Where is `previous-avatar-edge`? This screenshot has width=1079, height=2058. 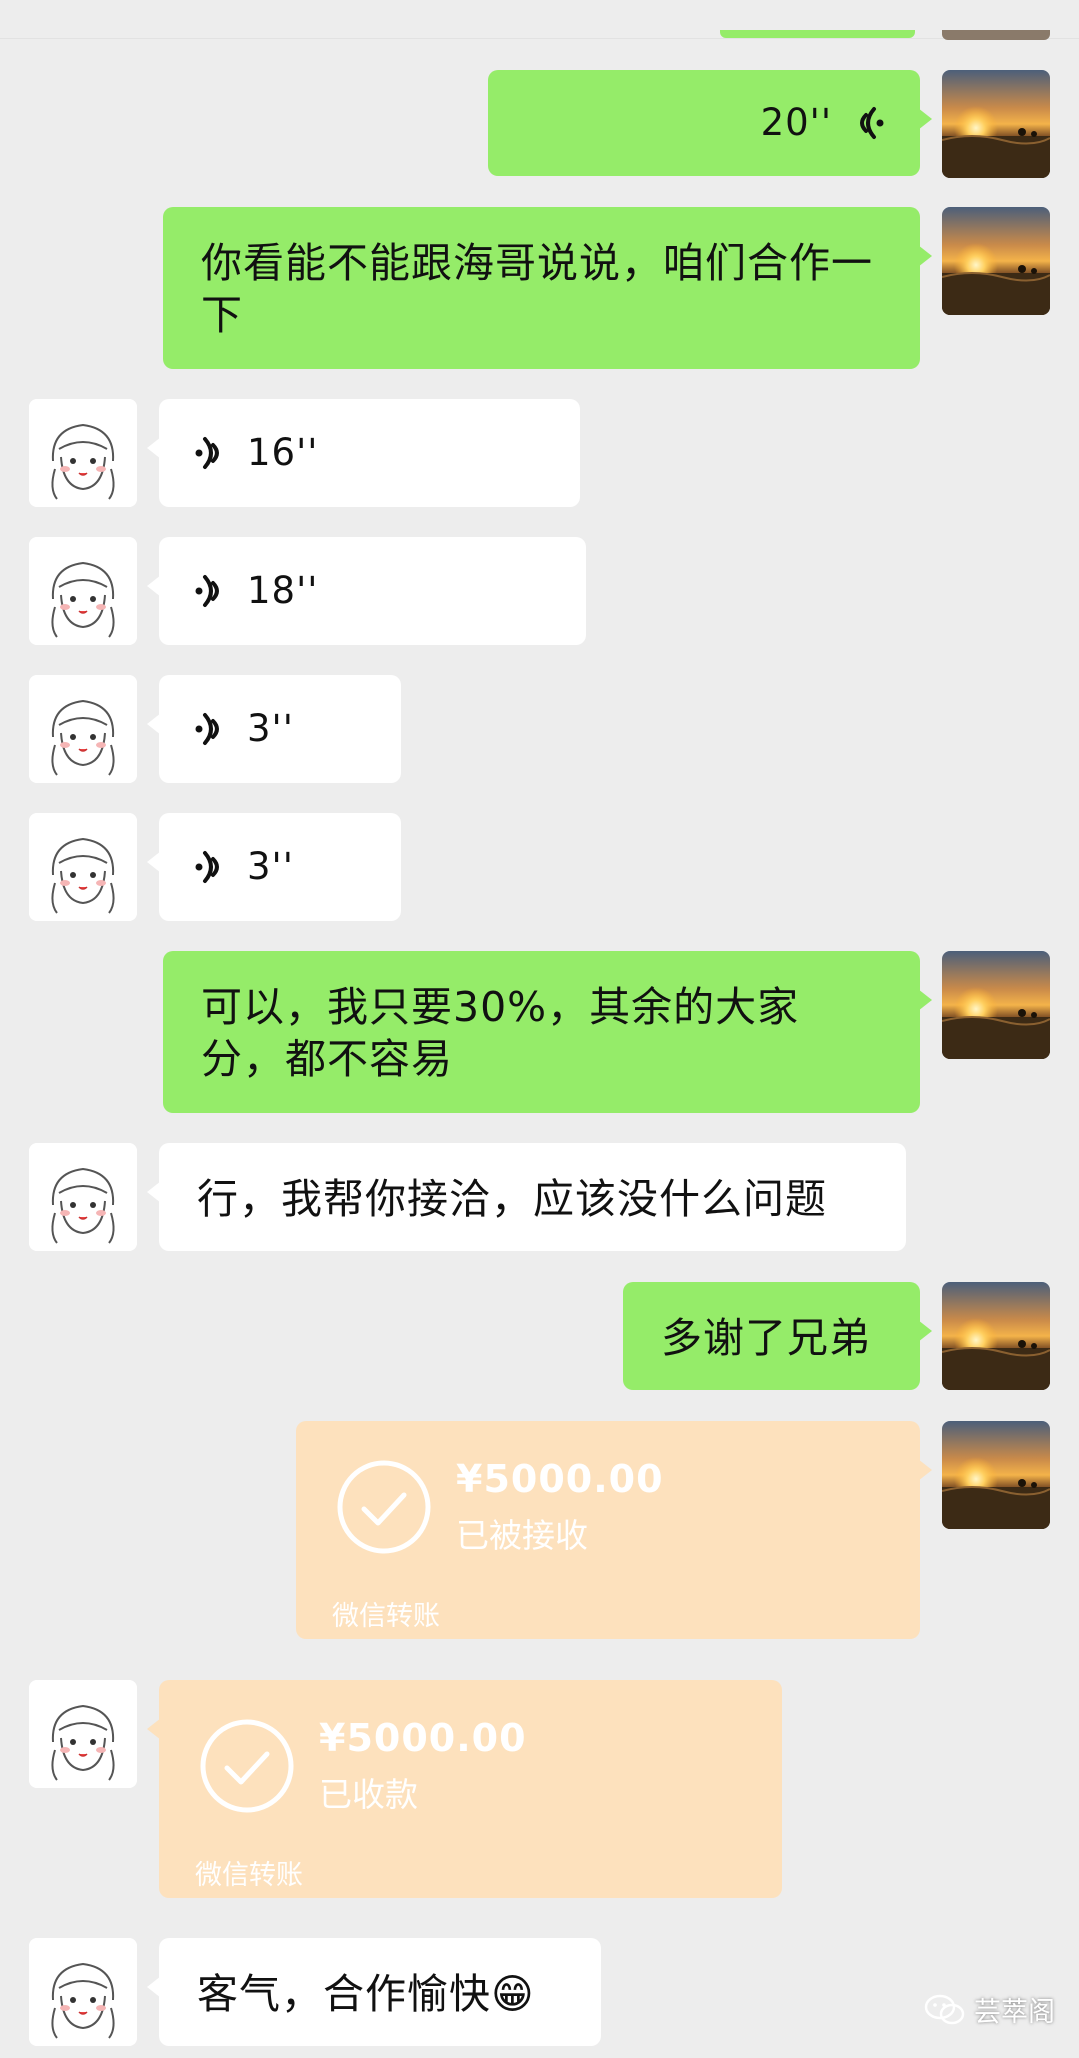
previous-avatar-edge is located at coordinates (996, 35).